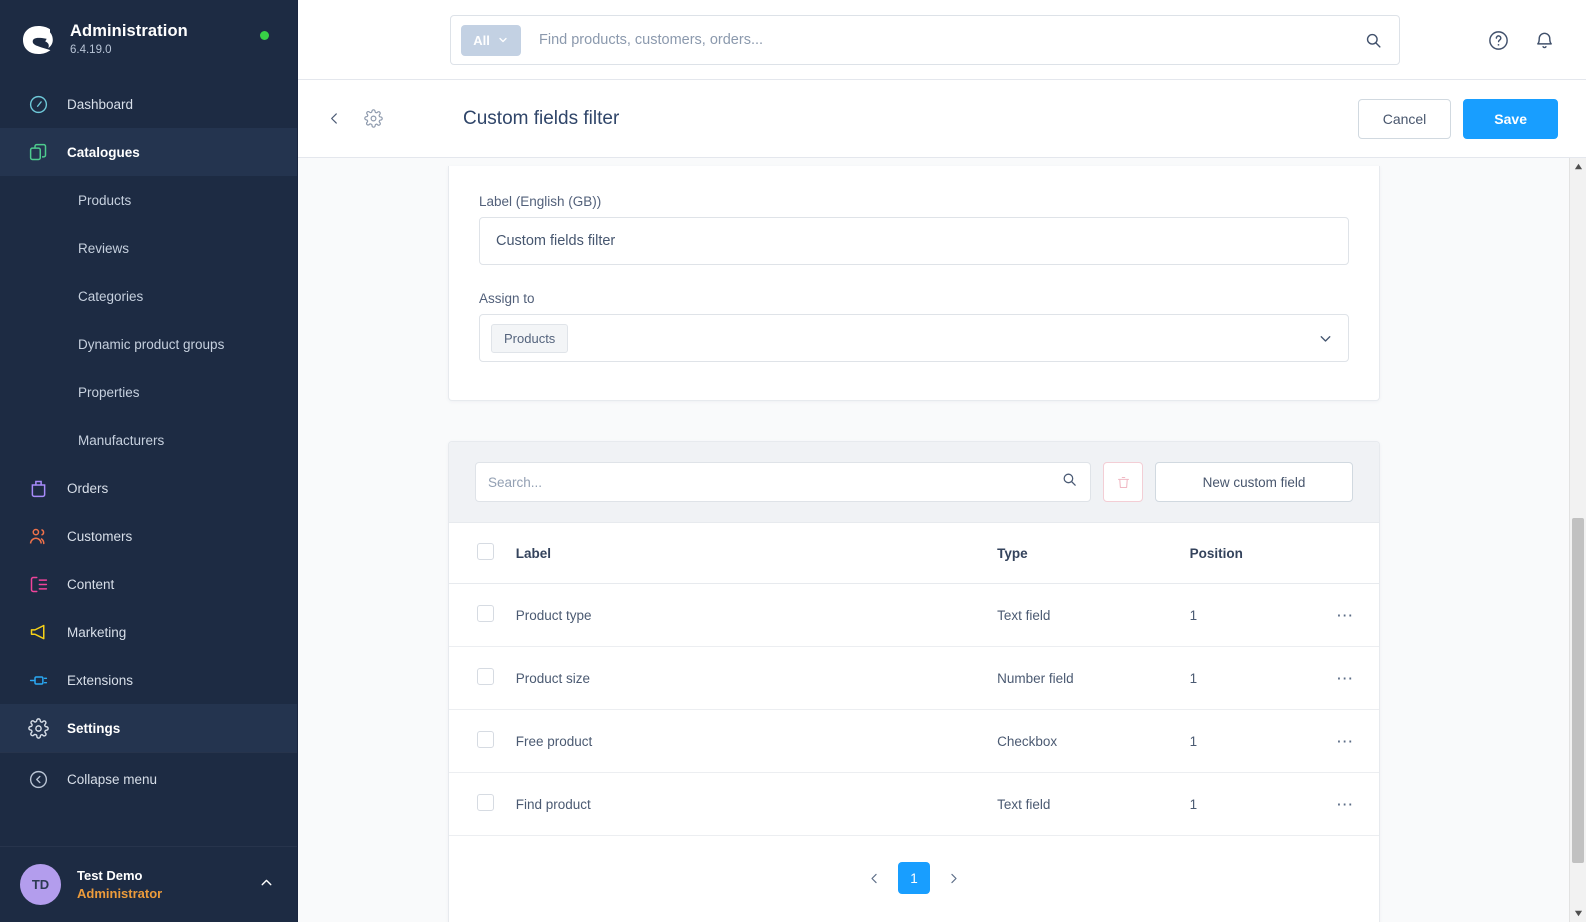 The height and width of the screenshot is (922, 1586). What do you see at coordinates (756, 553) in the screenshot?
I see `column-header-label: Label` at bounding box center [756, 553].